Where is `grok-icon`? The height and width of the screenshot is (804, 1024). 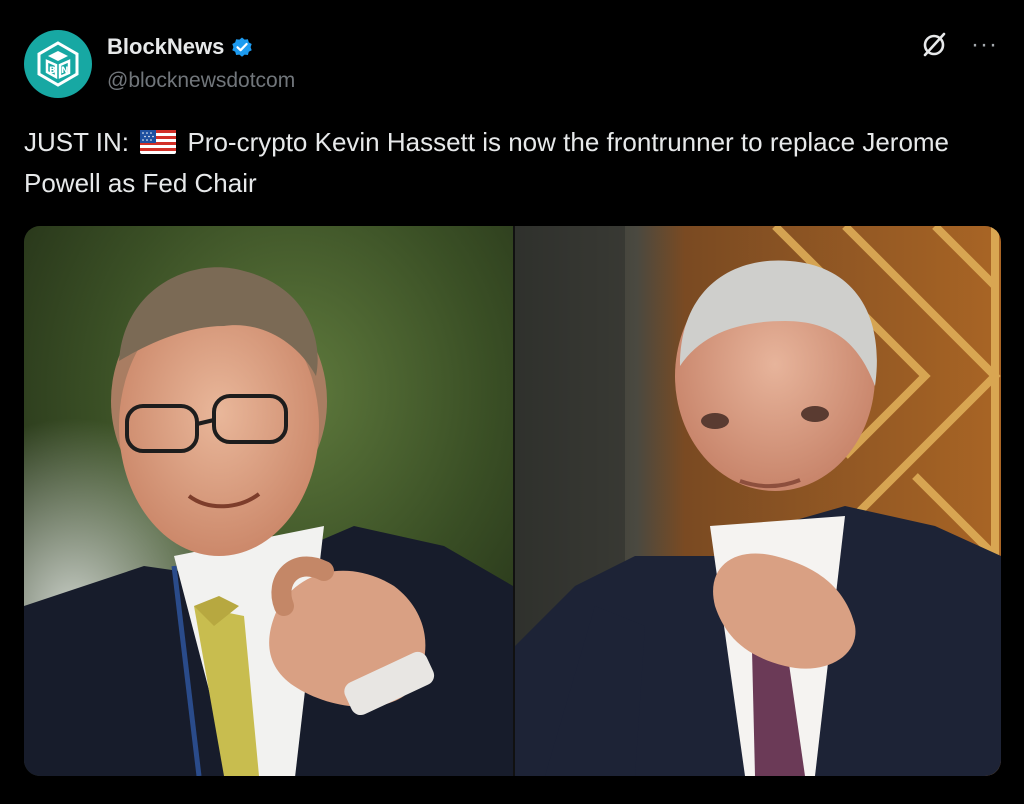 grok-icon is located at coordinates (934, 45).